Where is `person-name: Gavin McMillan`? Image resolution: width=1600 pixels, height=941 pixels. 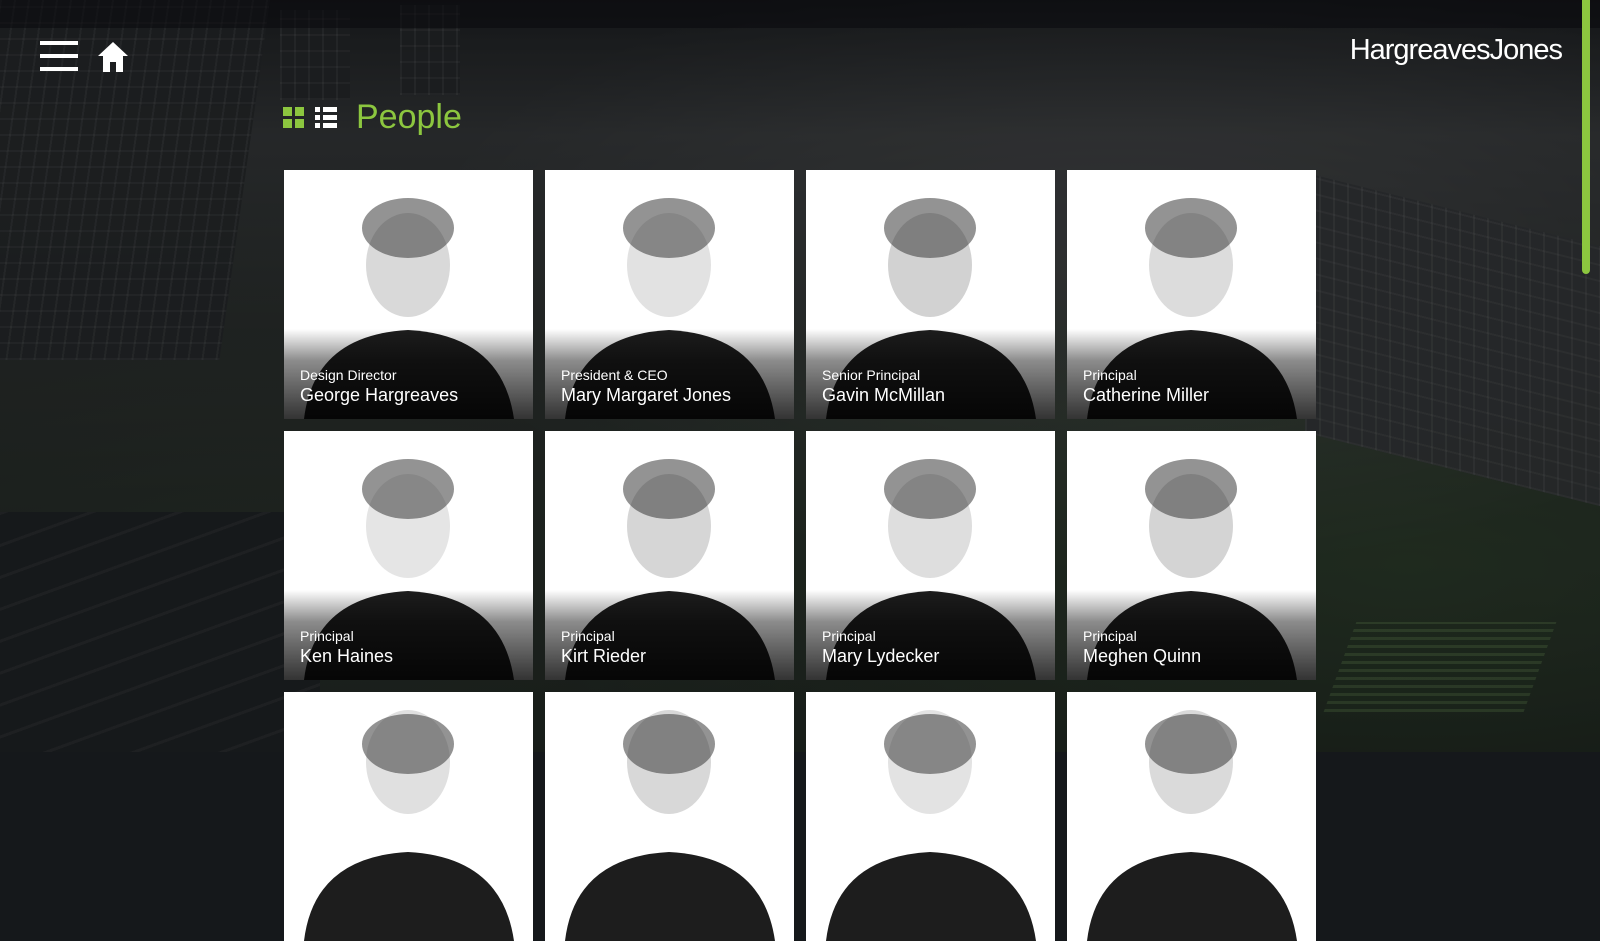
person-name: Gavin McMillan is located at coordinates (884, 395).